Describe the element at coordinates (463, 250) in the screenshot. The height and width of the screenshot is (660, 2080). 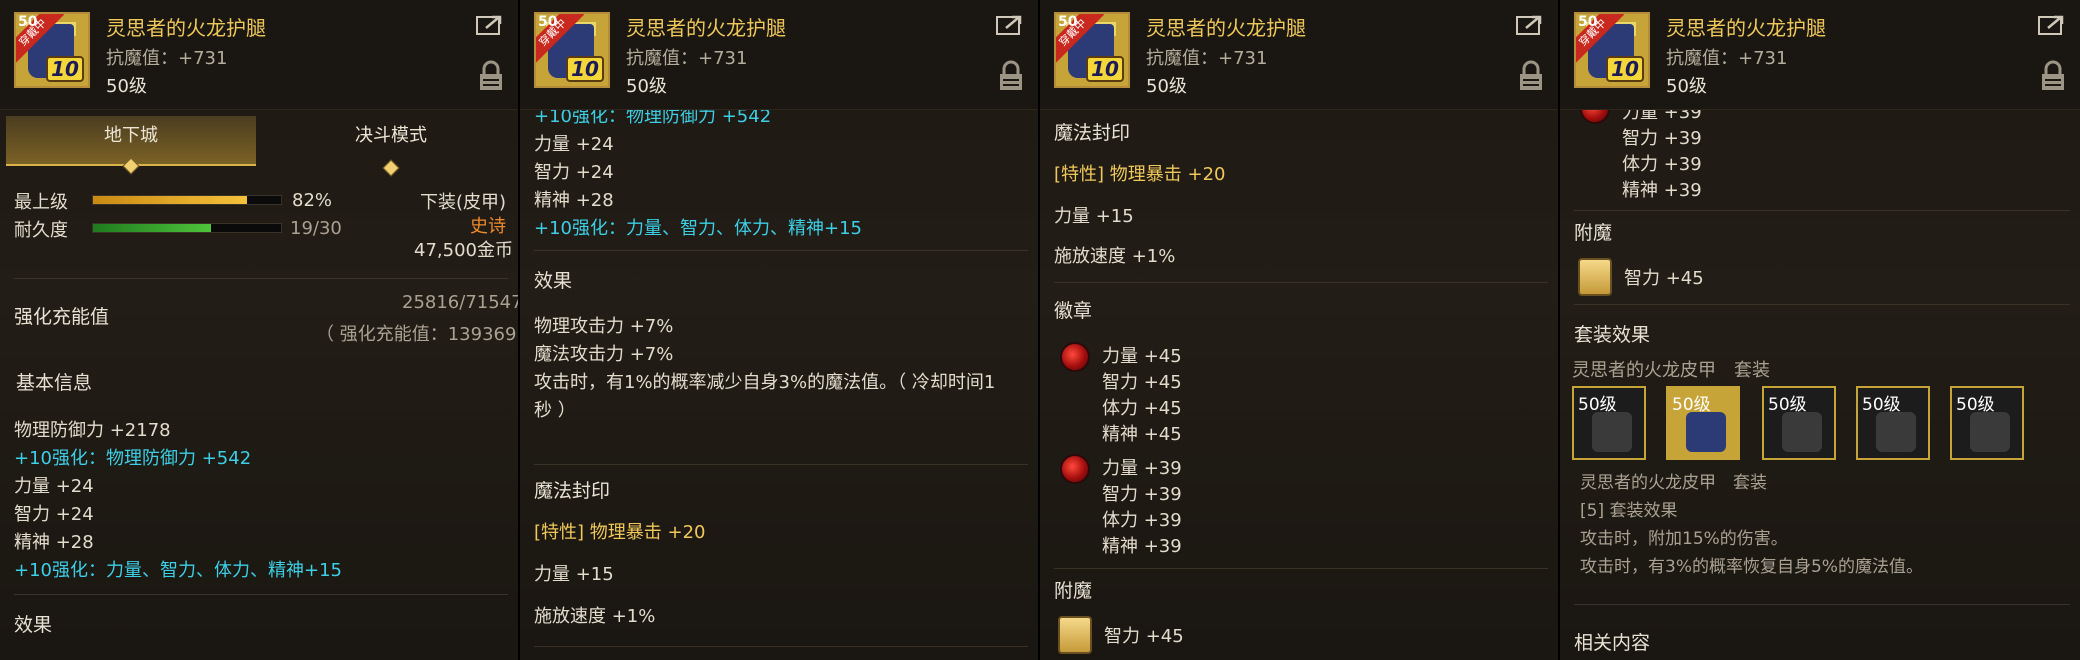
I see `sell-price: 47,500金币` at that location.